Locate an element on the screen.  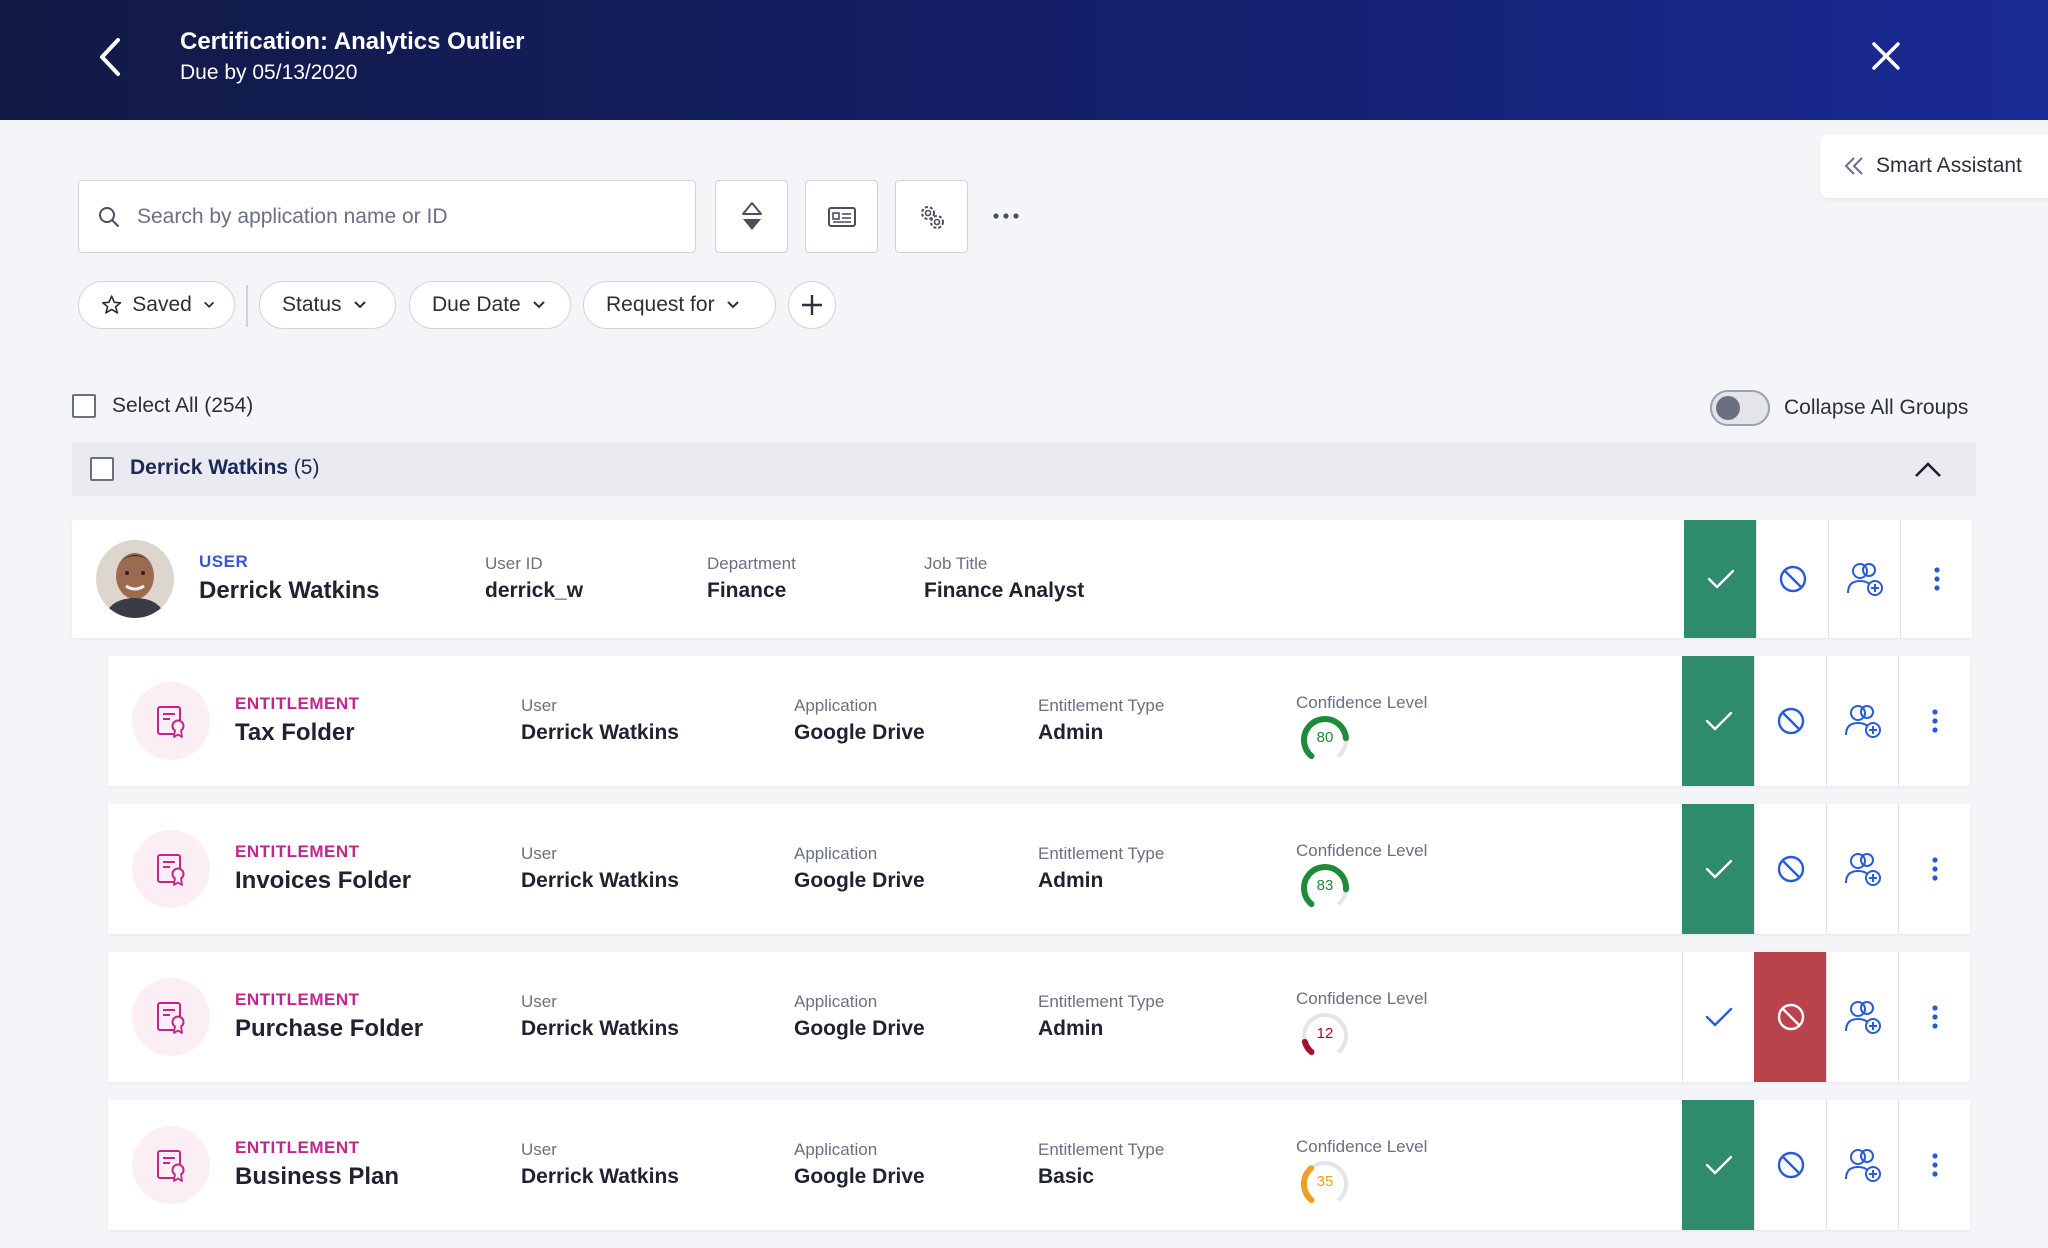
view-button is located at coordinates (841, 216).